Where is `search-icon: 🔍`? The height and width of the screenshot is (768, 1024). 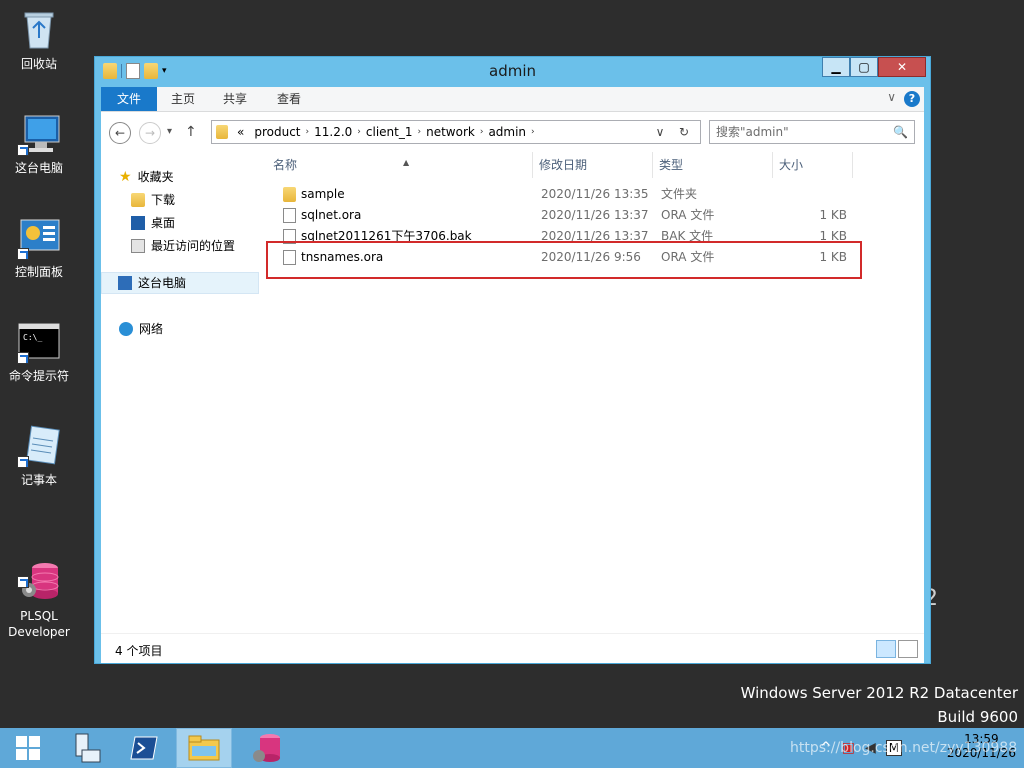
search-icon: 🔍 is located at coordinates (900, 132).